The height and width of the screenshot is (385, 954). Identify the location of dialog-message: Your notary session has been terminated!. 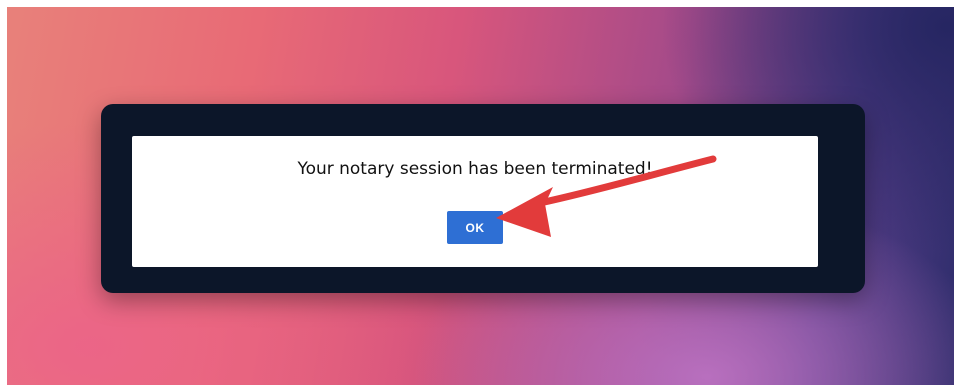
(475, 169).